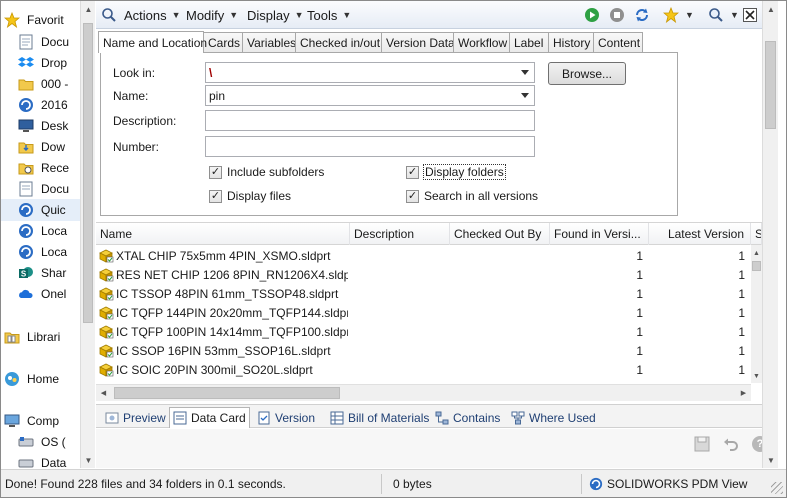  I want to click on file-name: RES NET CHIP 1206 8PIN_RN1206X4.sldprt, so click(232, 274).